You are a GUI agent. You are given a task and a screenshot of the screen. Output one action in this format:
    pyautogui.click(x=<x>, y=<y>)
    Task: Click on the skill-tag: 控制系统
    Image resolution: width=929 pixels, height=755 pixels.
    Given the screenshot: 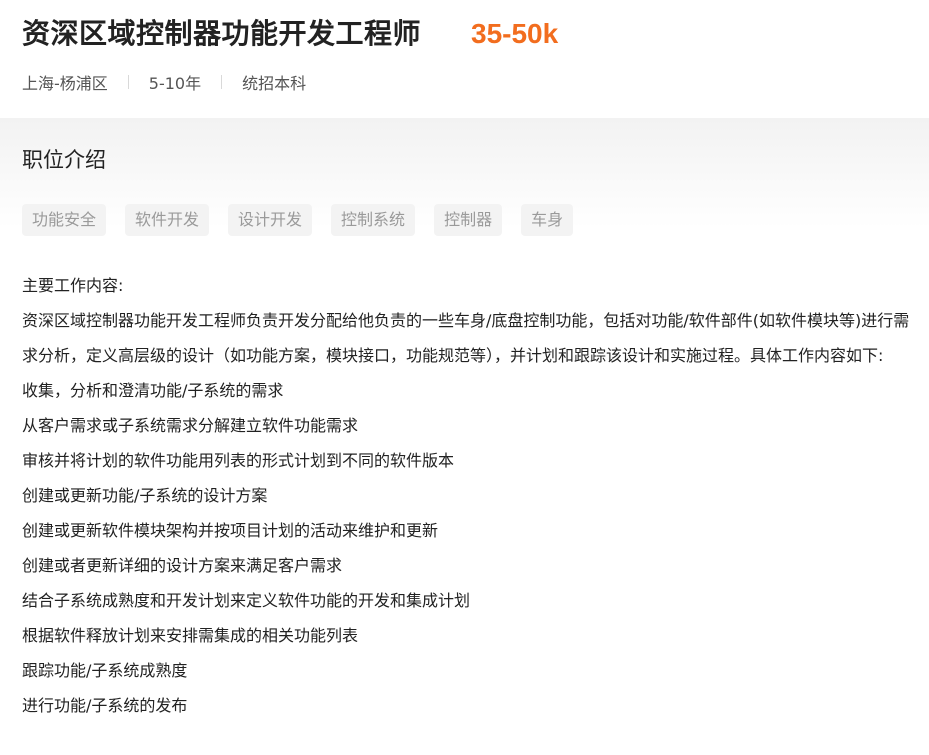 What is the action you would take?
    pyautogui.click(x=373, y=220)
    